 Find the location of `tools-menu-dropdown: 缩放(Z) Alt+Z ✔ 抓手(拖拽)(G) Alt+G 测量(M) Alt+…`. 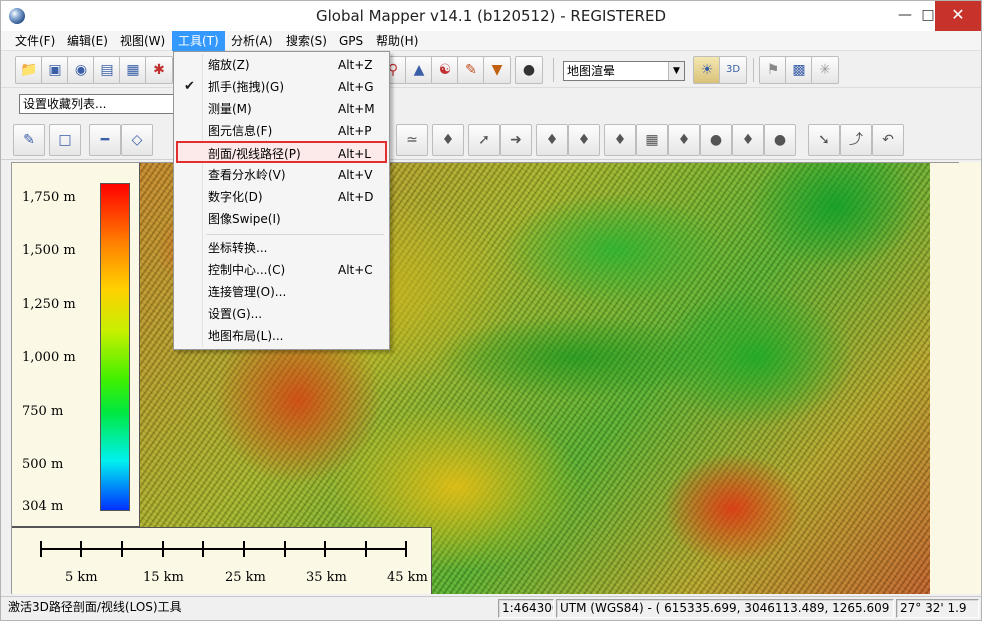

tools-menu-dropdown: 缩放(Z) Alt+Z ✔ 抓手(拖拽)(G) Alt+G 测量(M) Alt+… is located at coordinates (281, 200).